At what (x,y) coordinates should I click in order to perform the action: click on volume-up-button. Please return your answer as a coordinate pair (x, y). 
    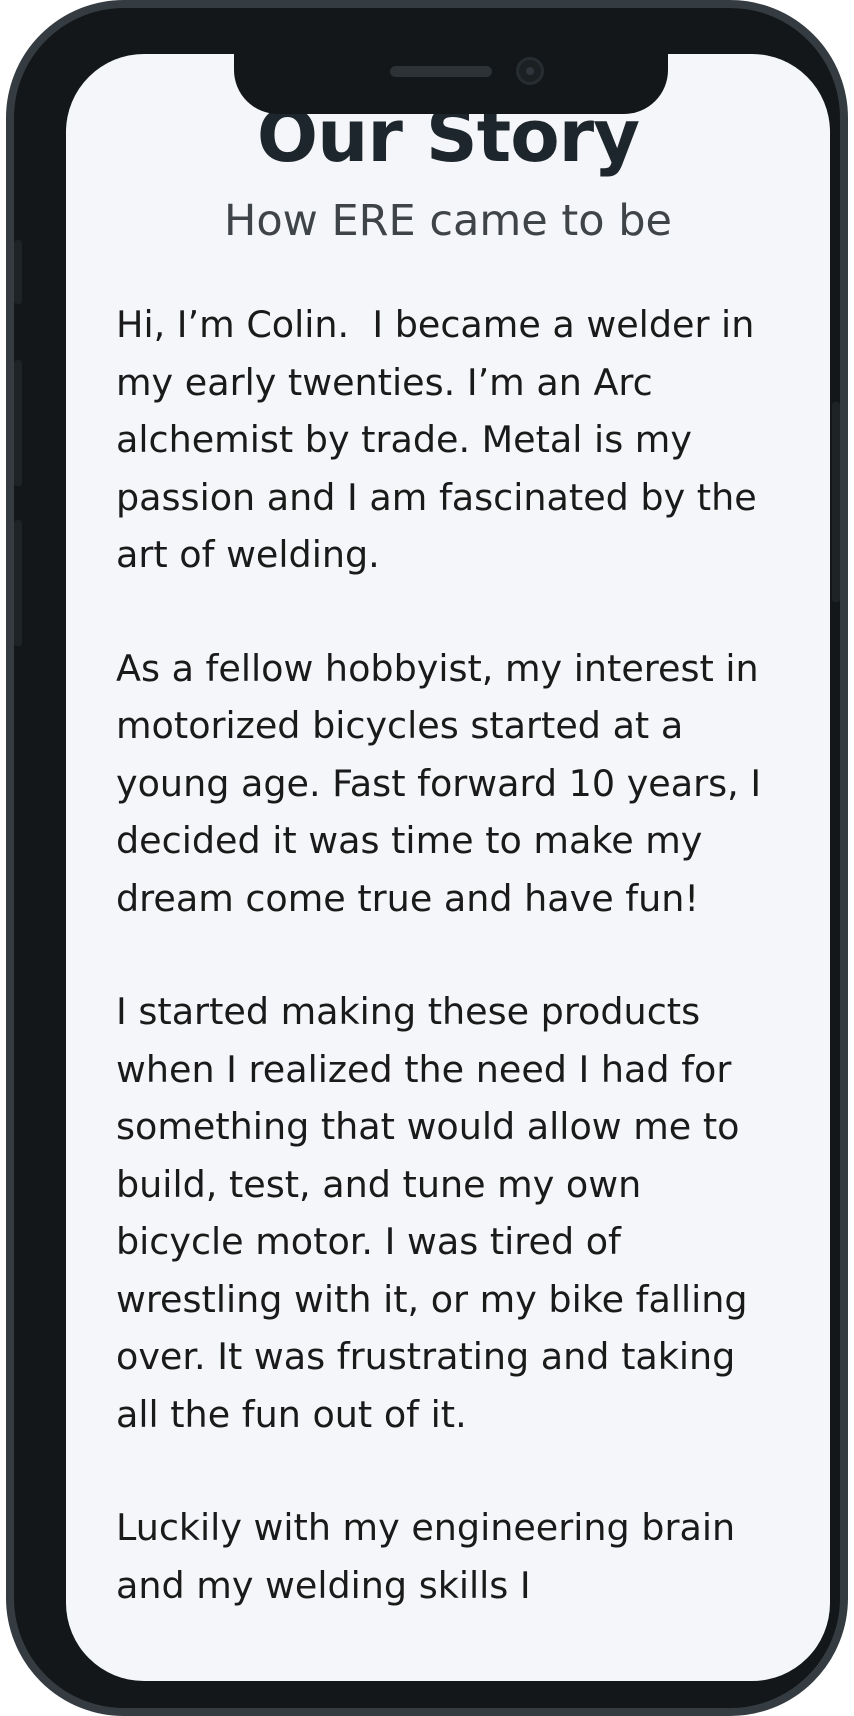
    Looking at the image, I should click on (18, 423).